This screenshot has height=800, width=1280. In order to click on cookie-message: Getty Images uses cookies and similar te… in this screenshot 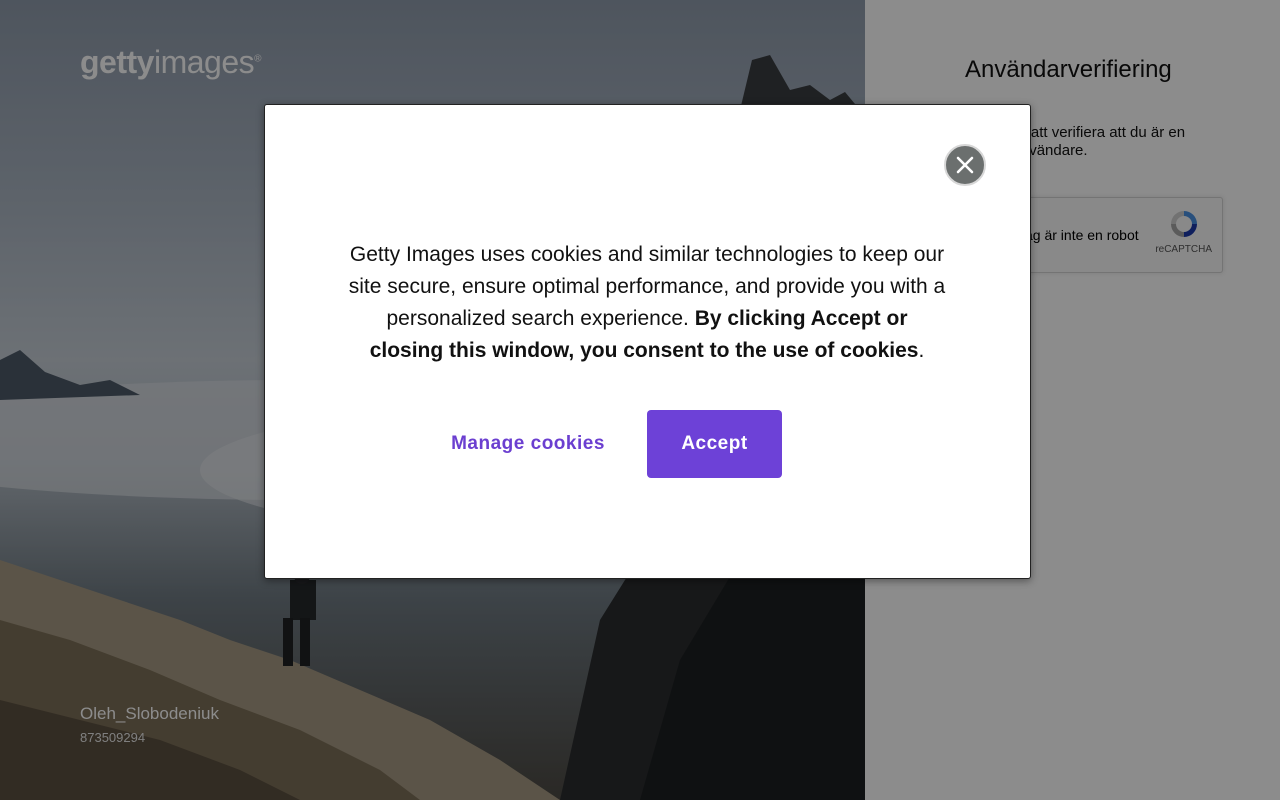, I will do `click(647, 303)`.